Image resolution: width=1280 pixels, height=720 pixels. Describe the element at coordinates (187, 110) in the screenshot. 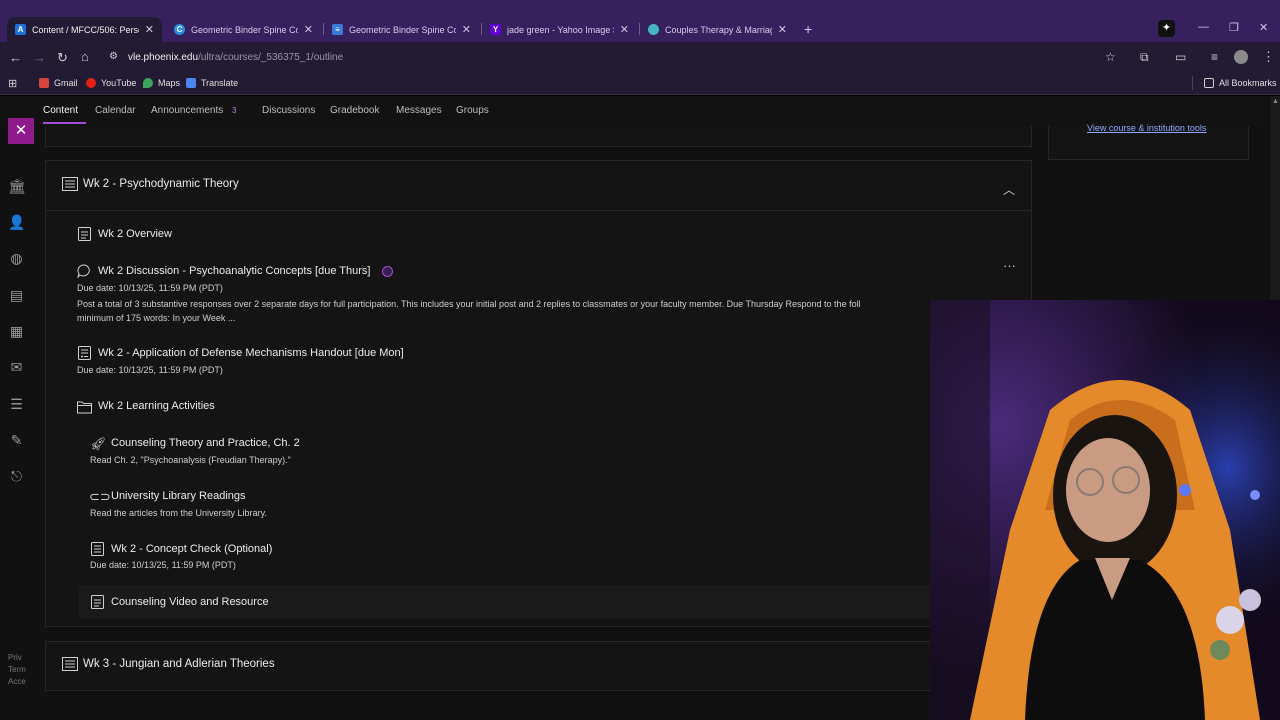

I see `nav-announcements: Announcements` at that location.